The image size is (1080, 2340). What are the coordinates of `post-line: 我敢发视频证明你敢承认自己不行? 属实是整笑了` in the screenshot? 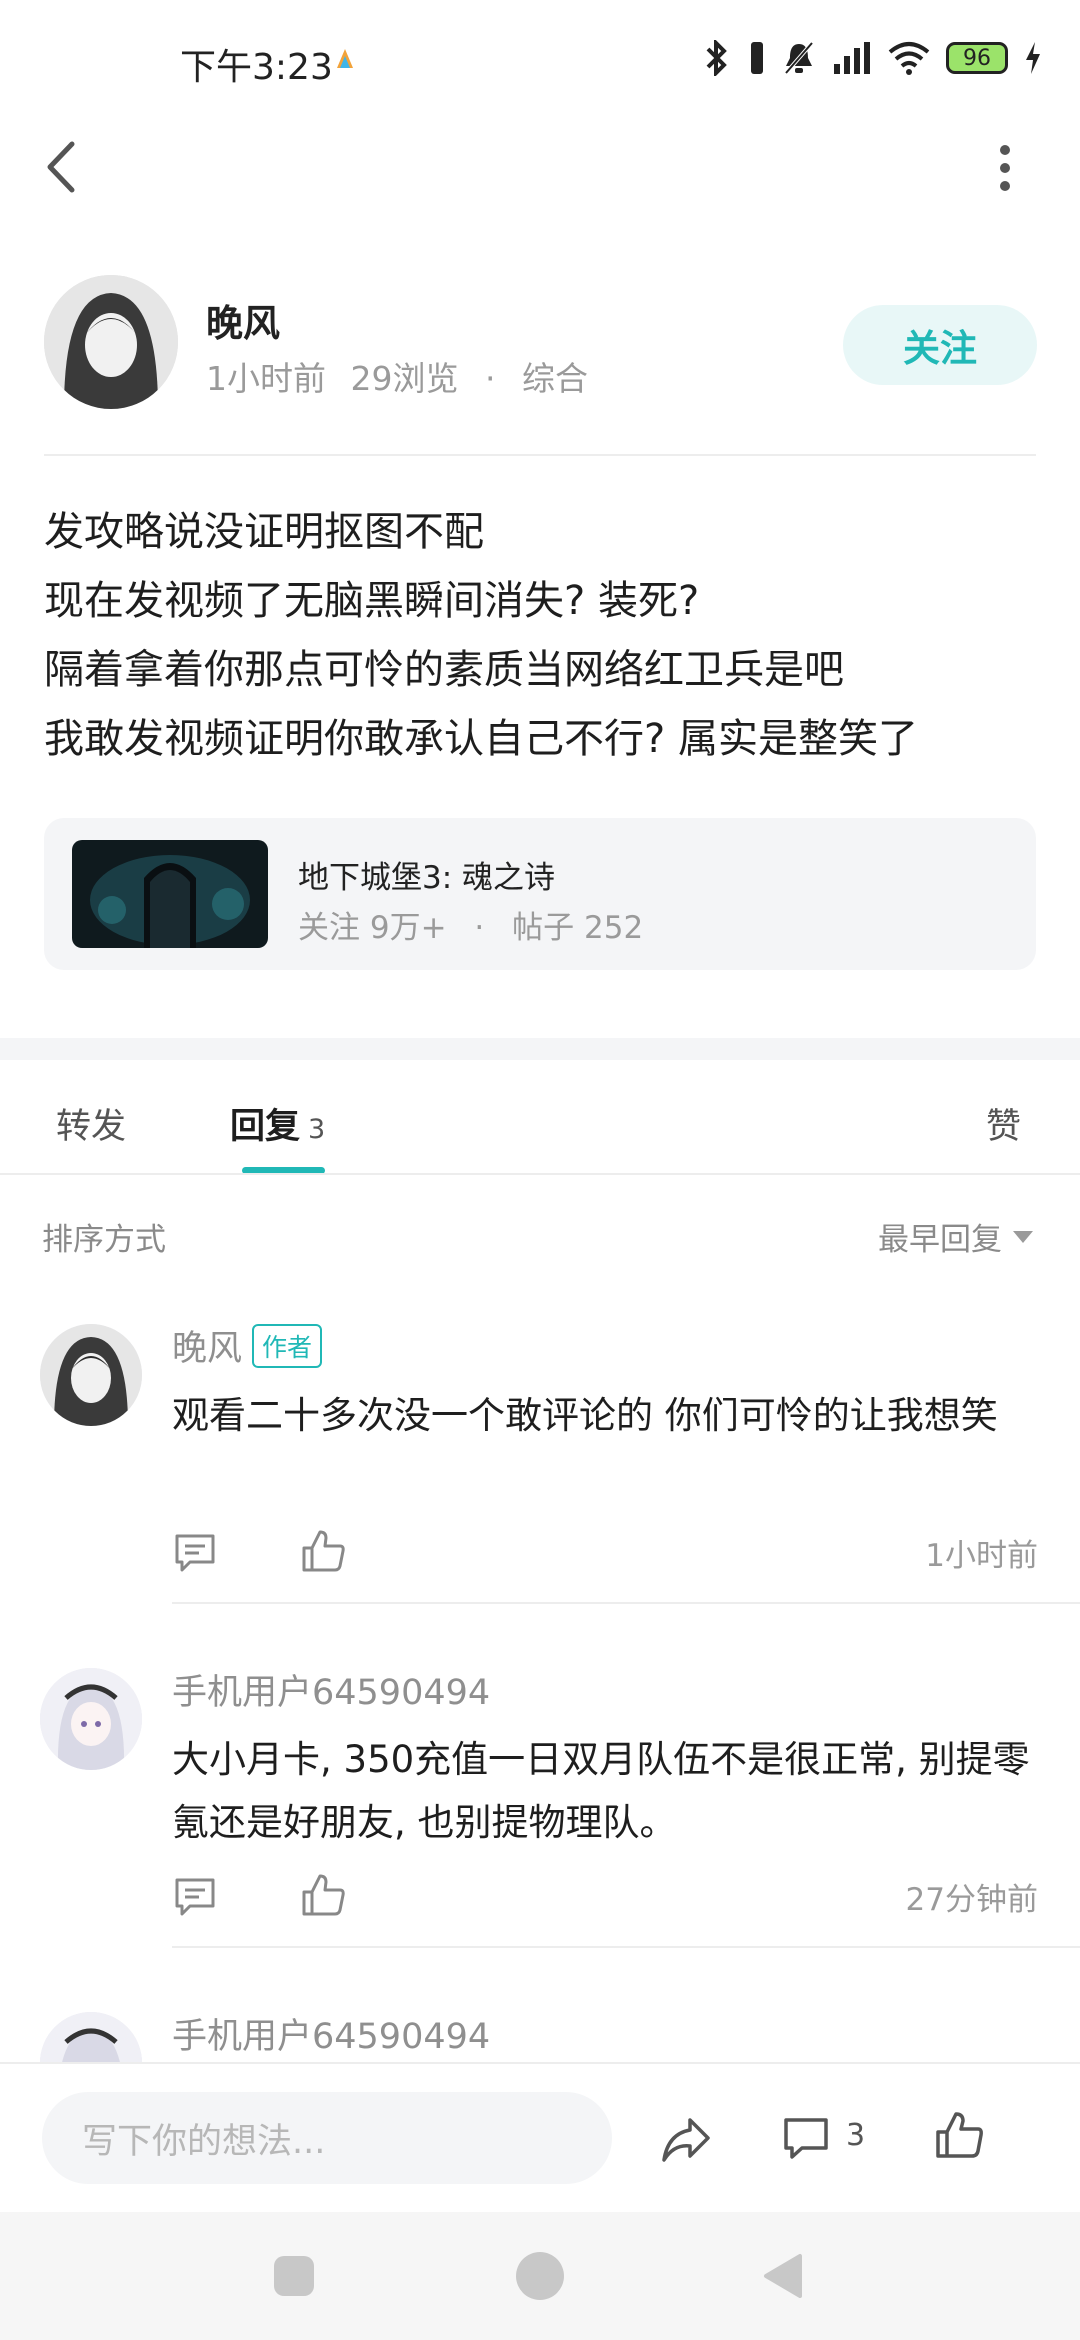 It's located at (481, 739).